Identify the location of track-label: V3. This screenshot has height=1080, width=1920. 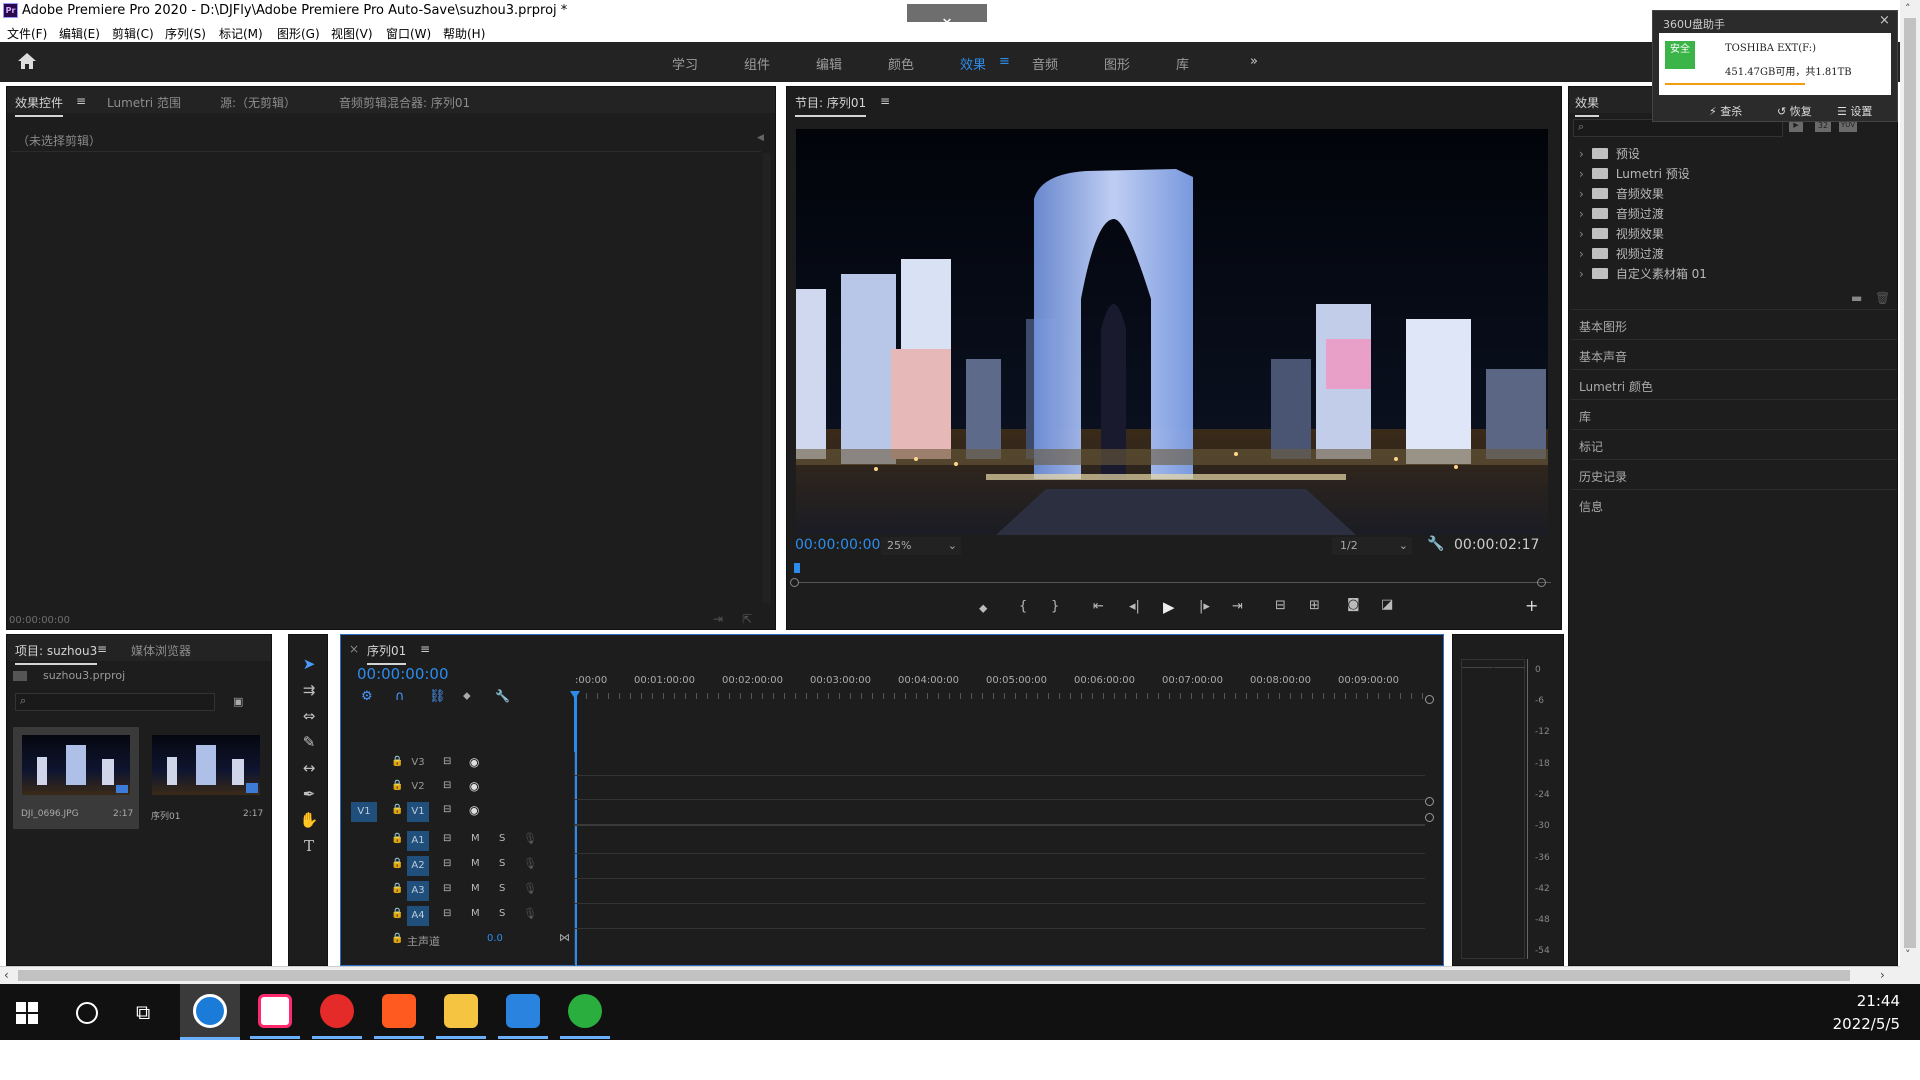
(418, 763).